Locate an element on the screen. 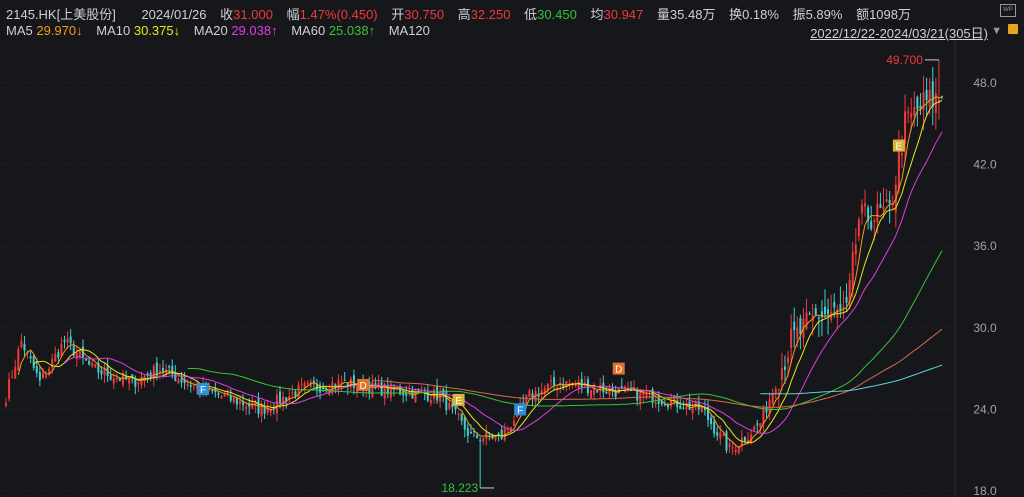 This screenshot has width=1024, height=497. max-price-label: 49.700 is located at coordinates (904, 60).